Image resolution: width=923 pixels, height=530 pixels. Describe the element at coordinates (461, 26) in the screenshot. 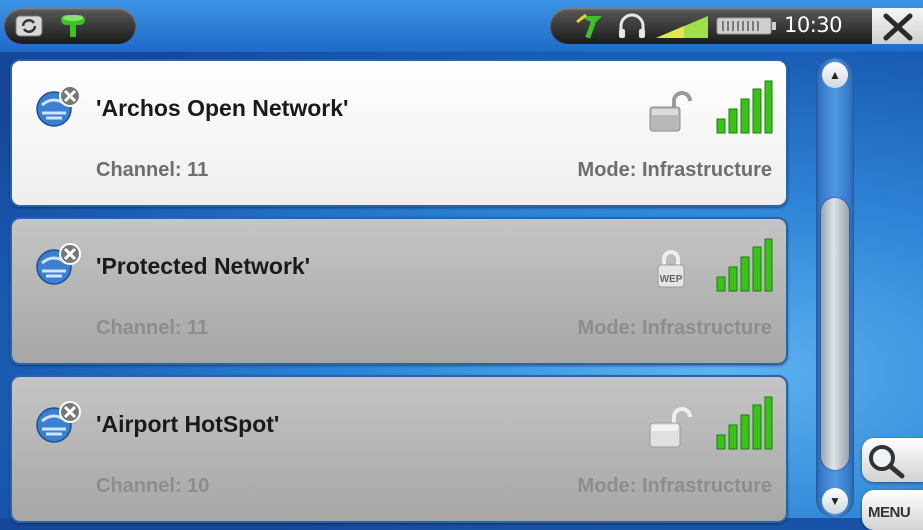

I see `status-bar: 10:30` at that location.